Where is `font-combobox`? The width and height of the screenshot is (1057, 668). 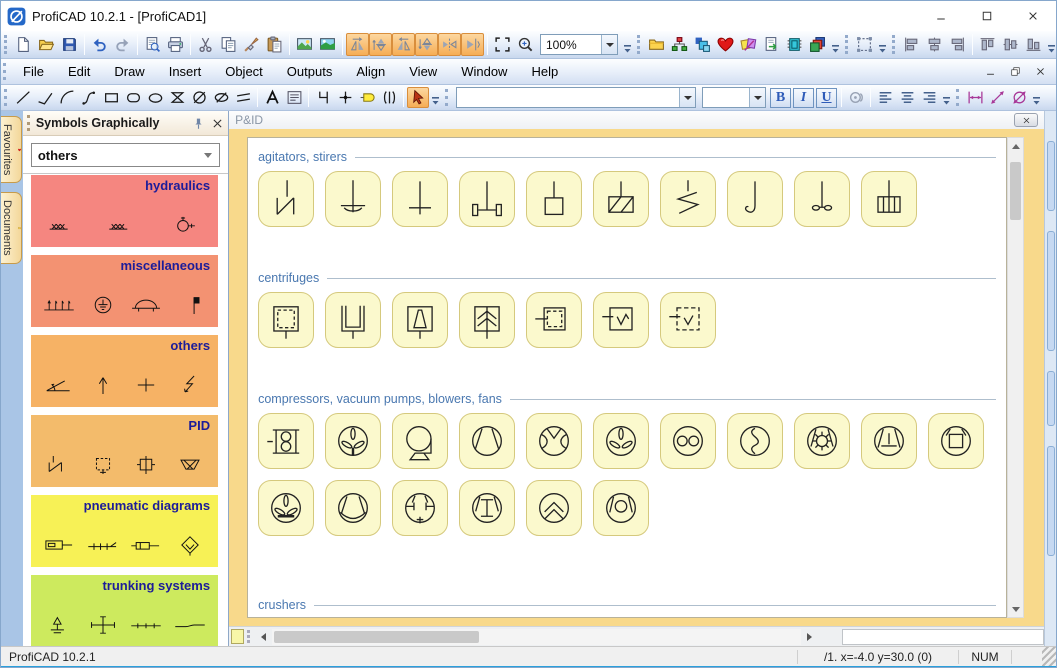
font-combobox is located at coordinates (576, 97).